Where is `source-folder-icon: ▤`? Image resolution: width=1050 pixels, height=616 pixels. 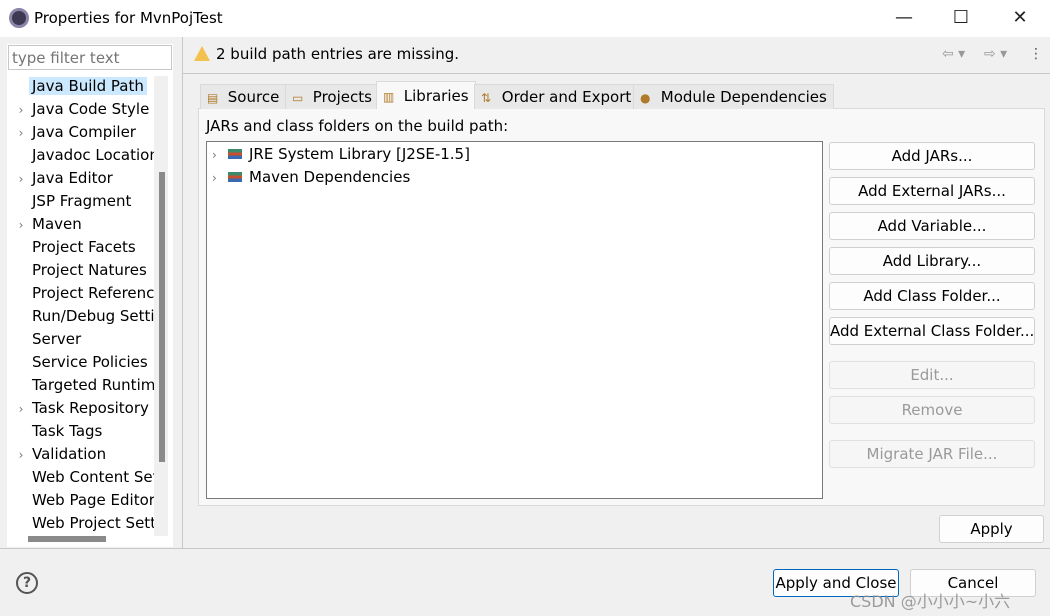 source-folder-icon: ▤ is located at coordinates (213, 98).